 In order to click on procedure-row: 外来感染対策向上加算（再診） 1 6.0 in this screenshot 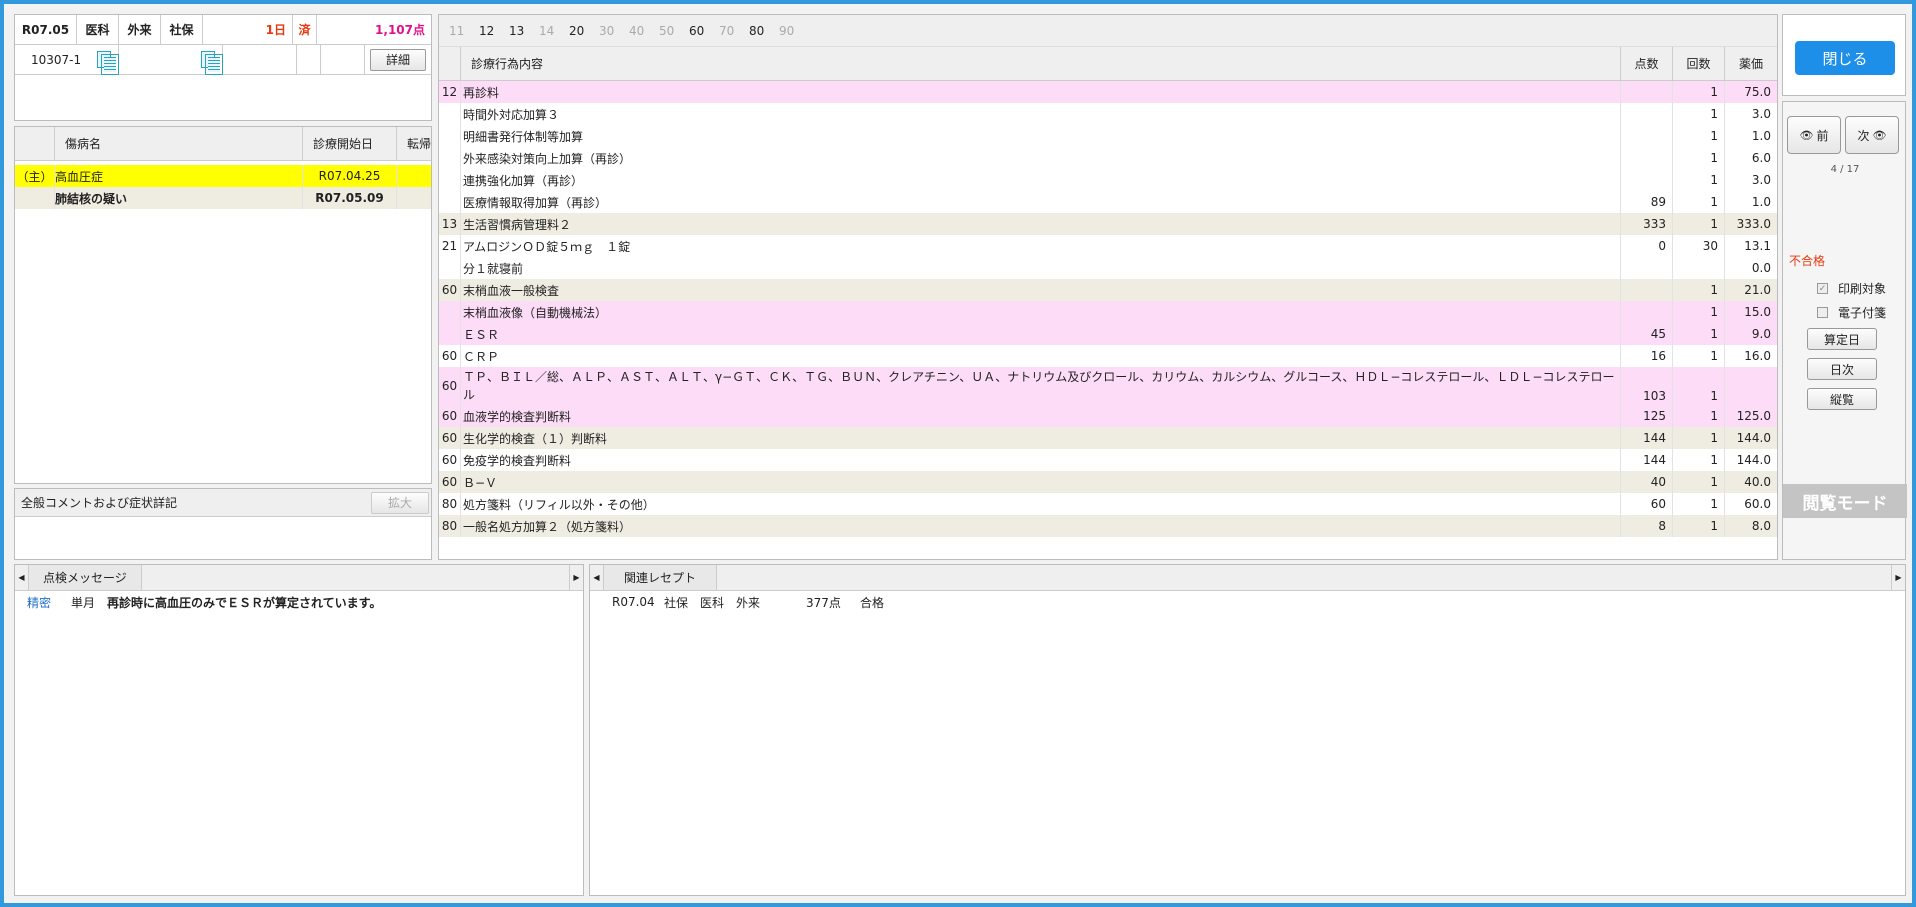, I will do `click(1108, 158)`.